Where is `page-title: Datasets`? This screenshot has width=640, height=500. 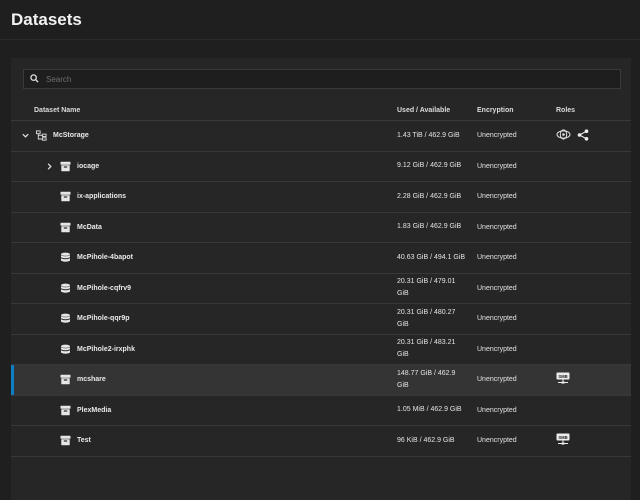
page-title: Datasets is located at coordinates (46, 19).